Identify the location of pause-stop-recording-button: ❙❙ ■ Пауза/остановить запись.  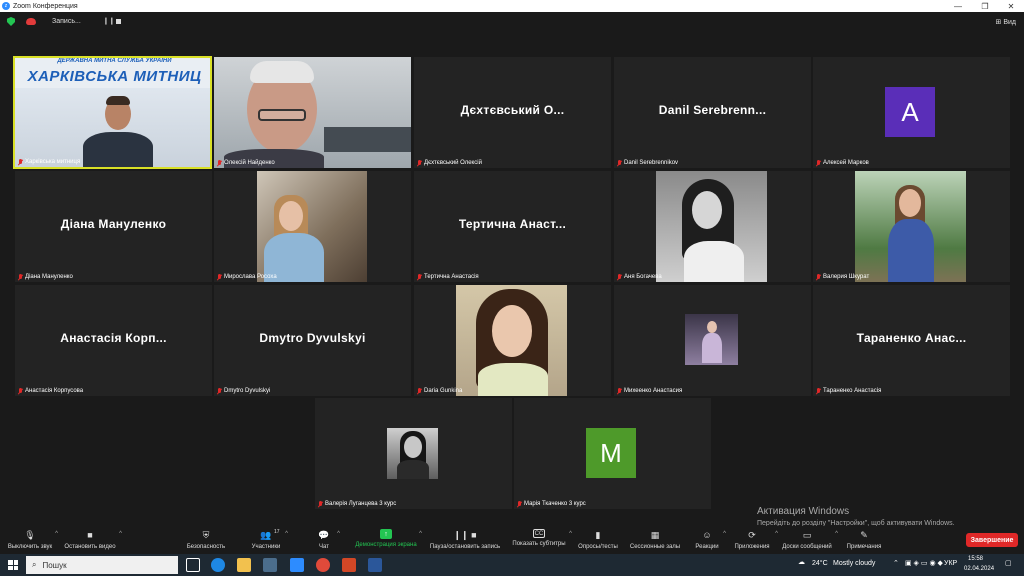
(465, 540).